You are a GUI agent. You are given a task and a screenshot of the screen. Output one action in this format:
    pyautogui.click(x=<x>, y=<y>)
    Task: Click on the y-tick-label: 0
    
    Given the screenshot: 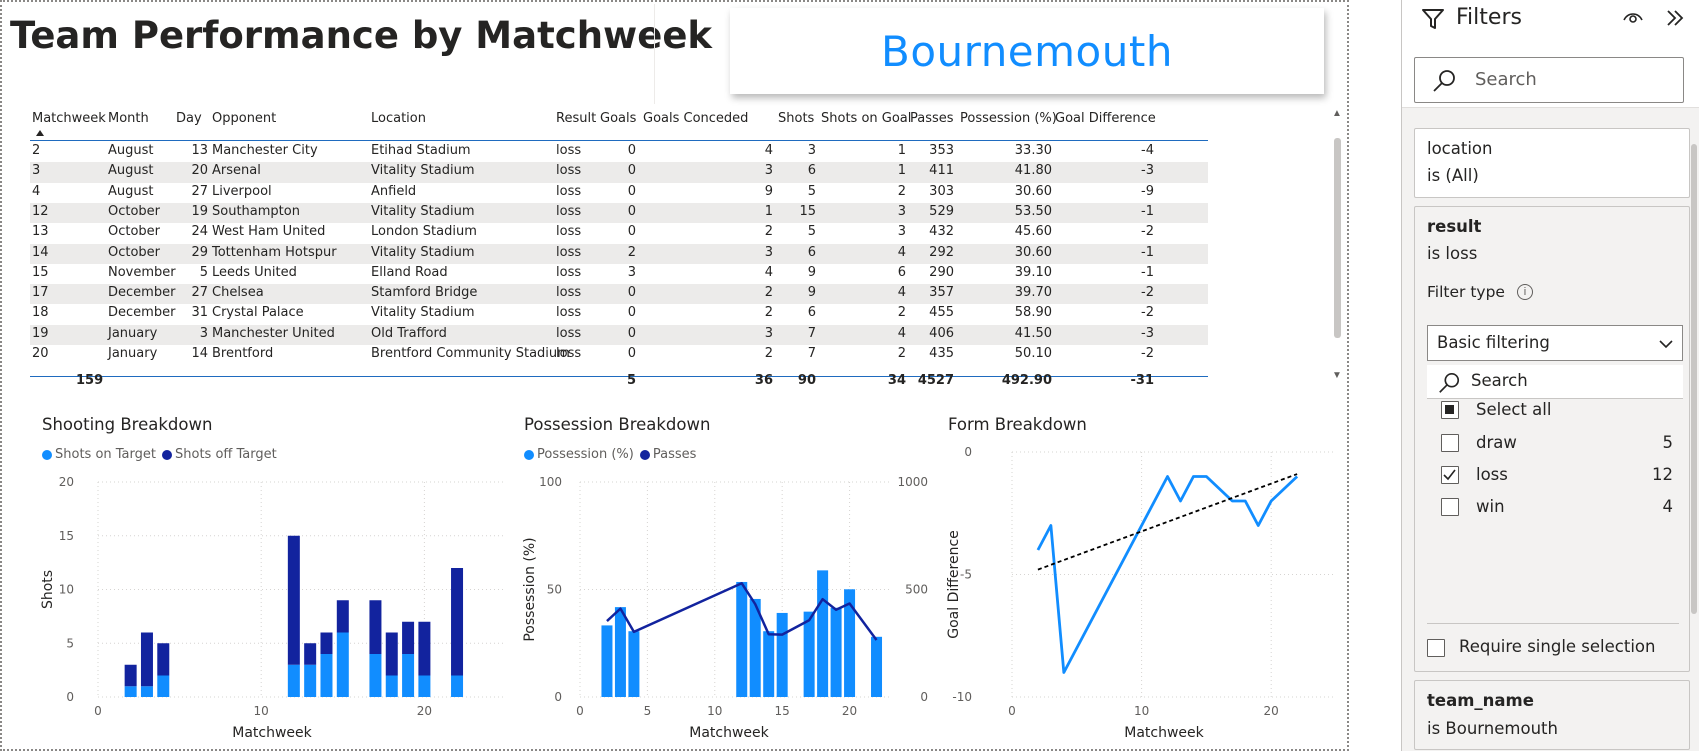 What is the action you would take?
    pyautogui.click(x=968, y=452)
    